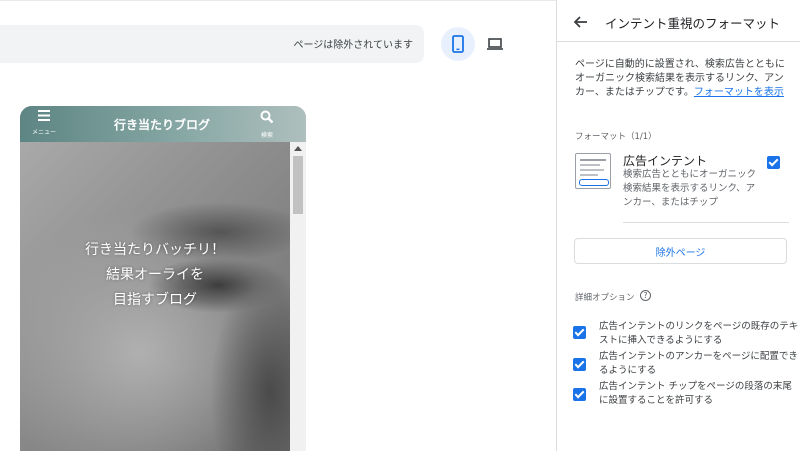 This screenshot has height=451, width=800. What do you see at coordinates (739, 92) in the screenshot?
I see `view-format-link: フォーマットを表示` at bounding box center [739, 92].